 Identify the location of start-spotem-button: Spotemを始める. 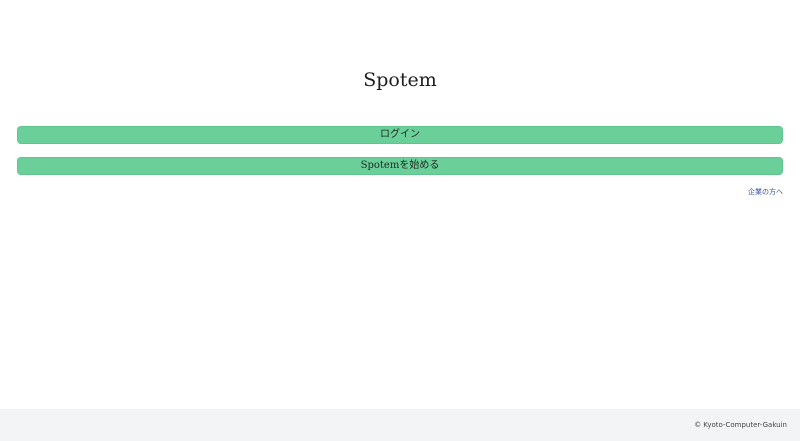
(400, 166).